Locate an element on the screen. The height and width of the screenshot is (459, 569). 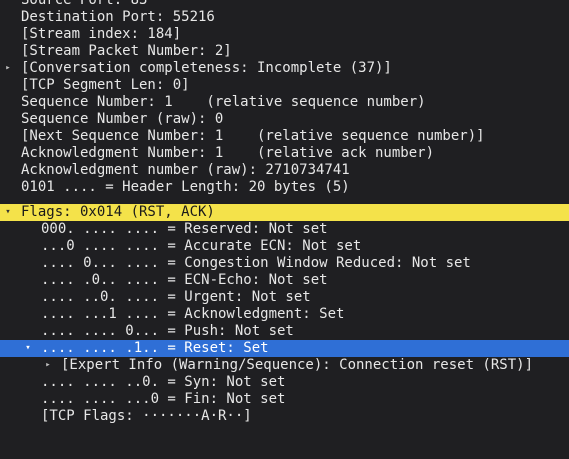
tree-row-flag-acknowledgment: .... ...1 .... = Acknowledgment: Set is located at coordinates (284, 314).